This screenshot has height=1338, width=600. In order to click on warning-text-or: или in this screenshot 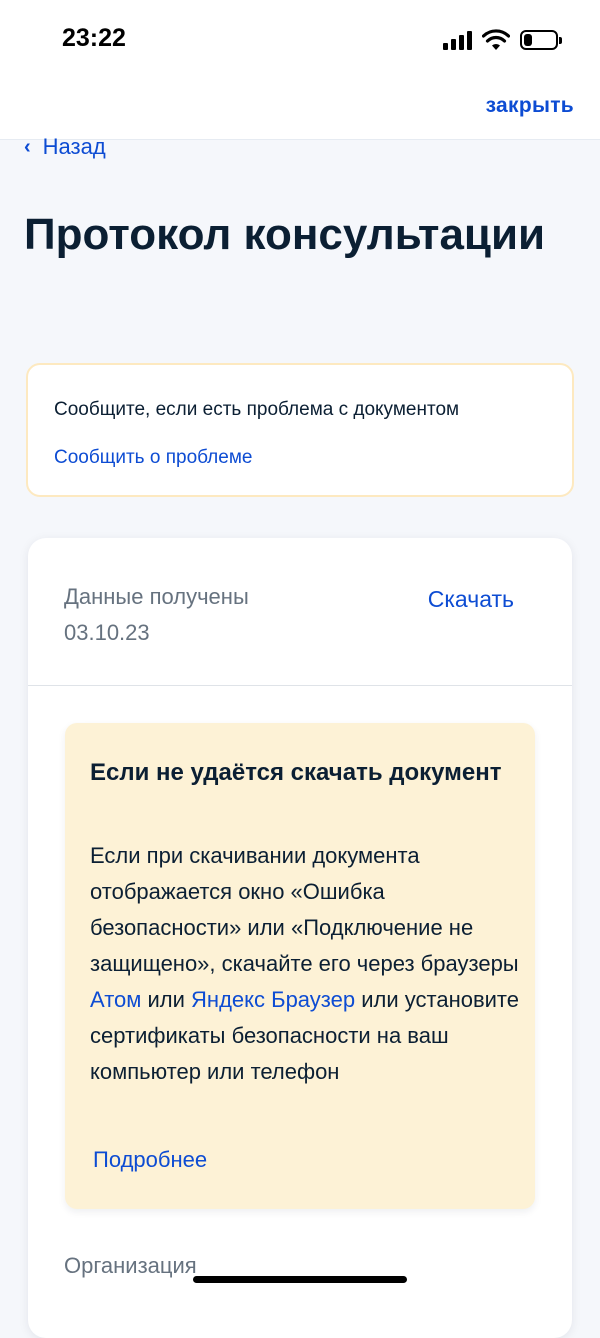, I will do `click(166, 999)`.